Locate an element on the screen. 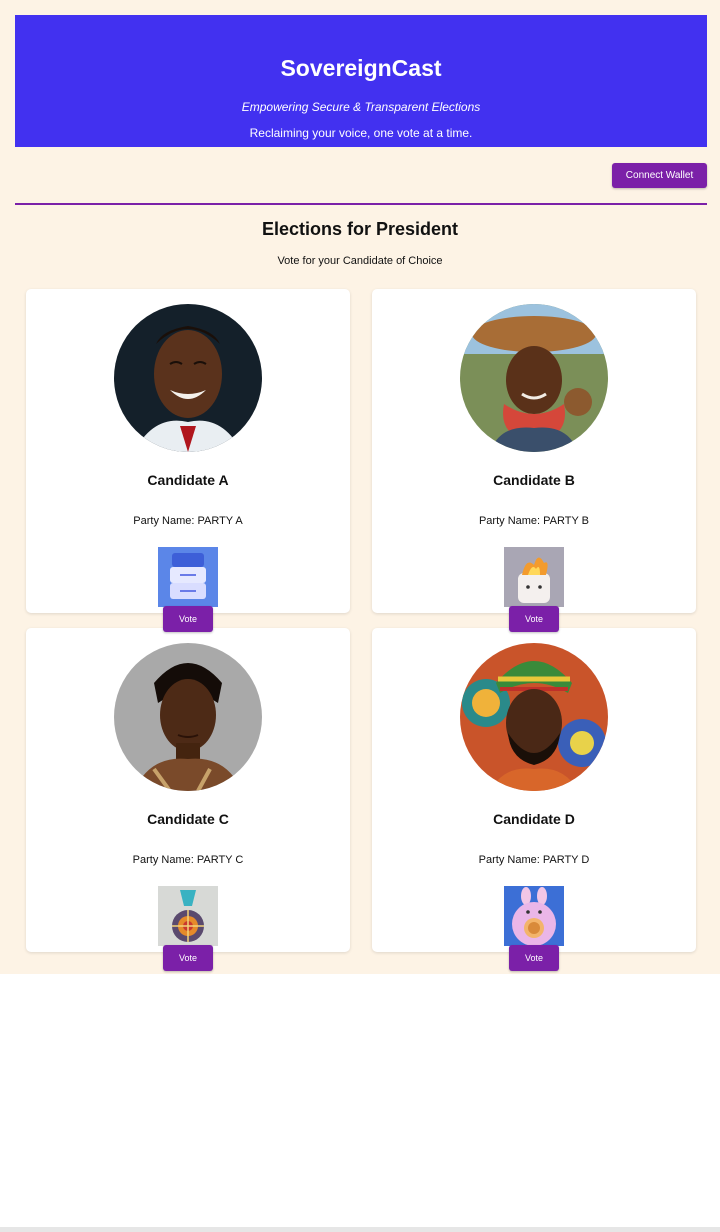 This screenshot has height=1232, width=720. candidate-card-d: Candidate D Party Name: PARTY D Vote is located at coordinates (534, 799).